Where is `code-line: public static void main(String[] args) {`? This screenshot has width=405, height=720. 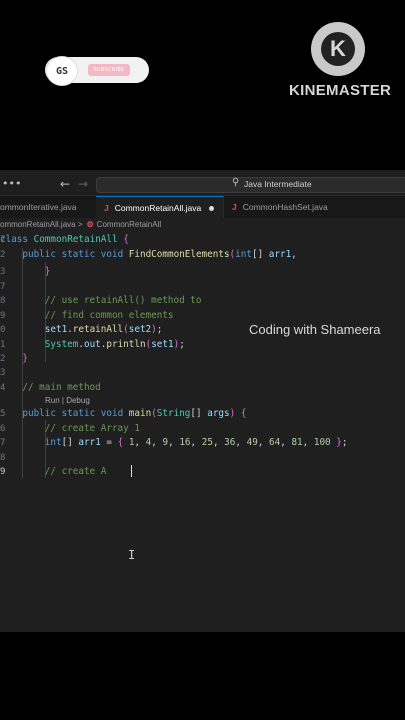
code-line: public static void main(String[] args) { is located at coordinates (123, 413).